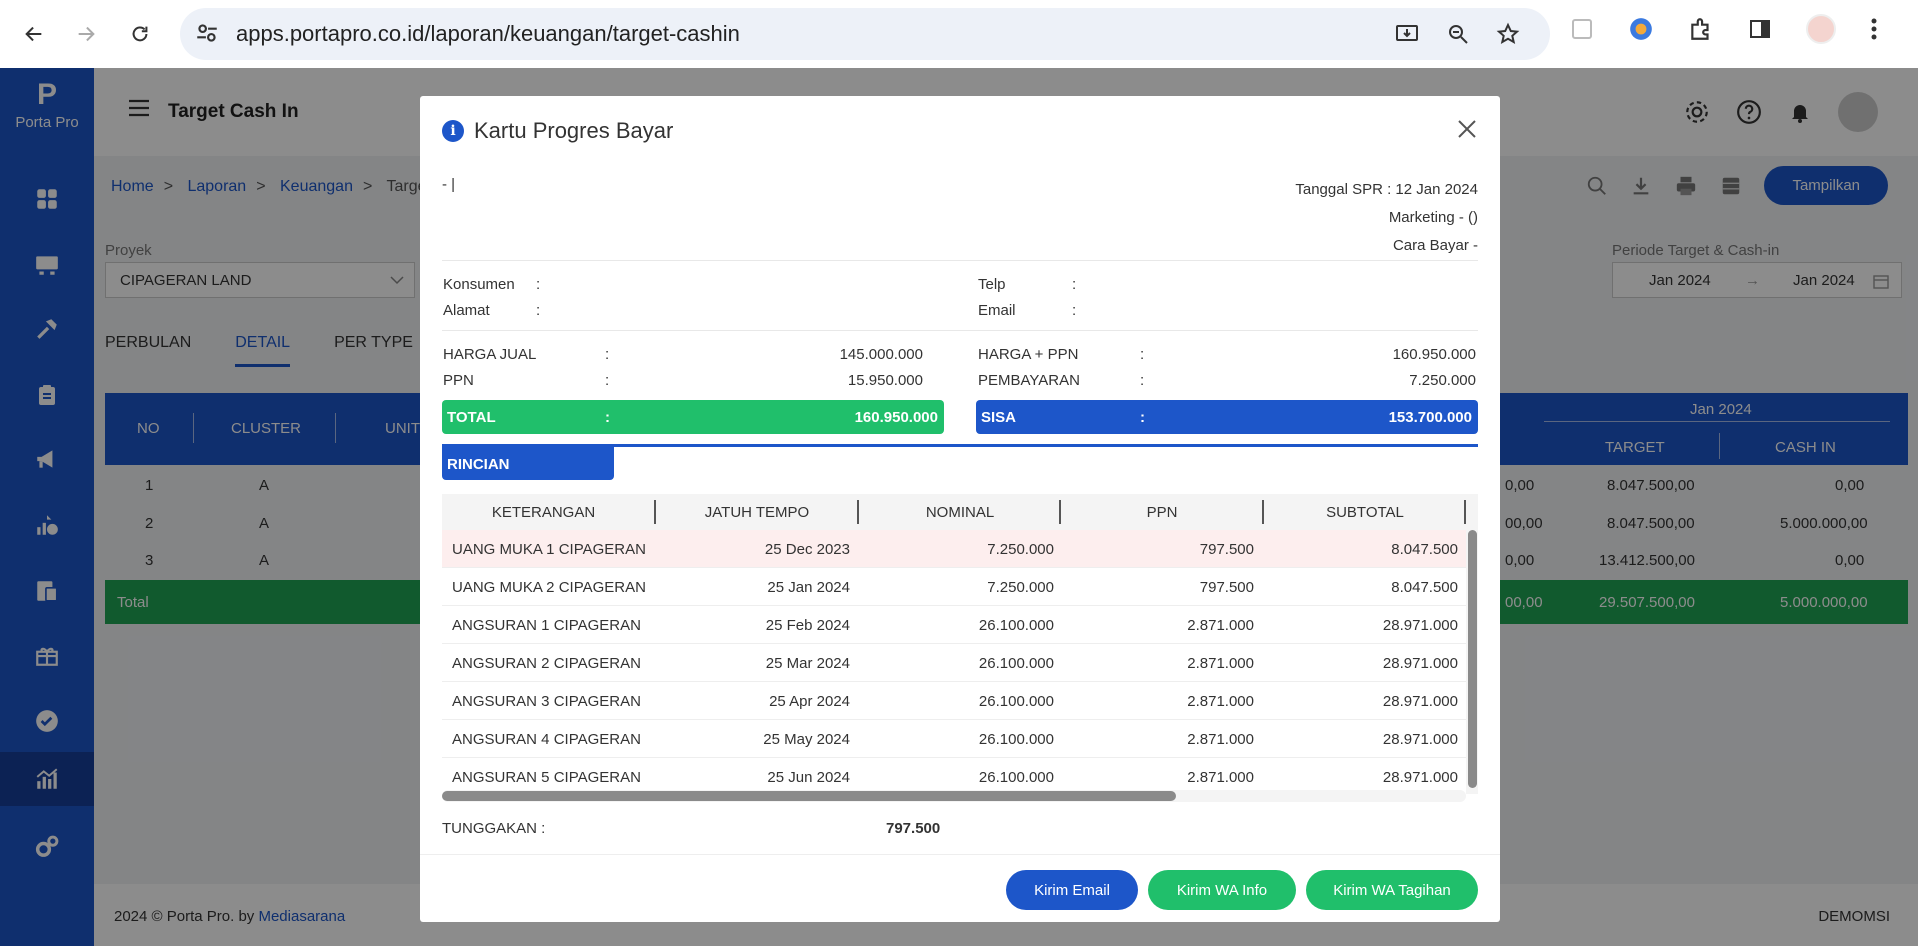 The height and width of the screenshot is (946, 1918). I want to click on reload-icon, so click(140, 34).